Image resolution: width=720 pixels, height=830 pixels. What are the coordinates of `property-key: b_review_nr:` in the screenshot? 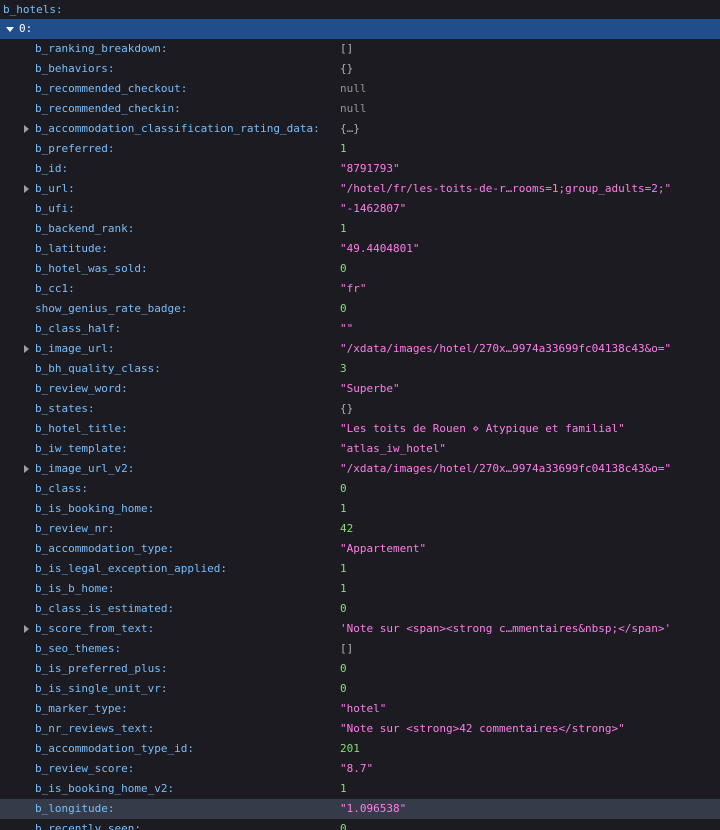 It's located at (75, 528).